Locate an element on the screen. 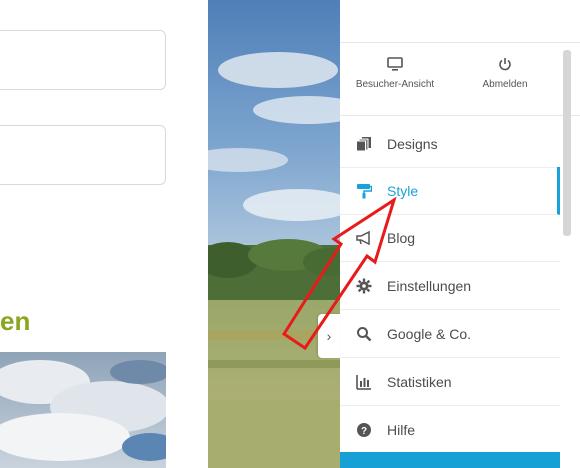 The height and width of the screenshot is (468, 580). menu-item-einstellungen: Einstellungen is located at coordinates (450, 286).